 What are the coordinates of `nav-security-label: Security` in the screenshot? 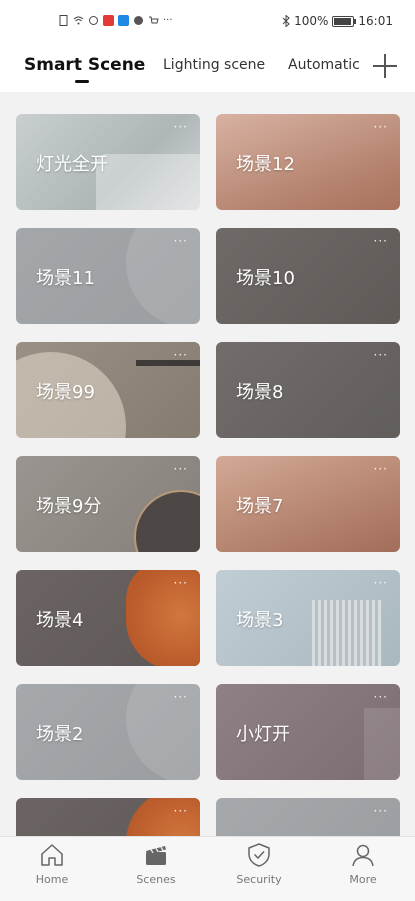 It's located at (259, 879).